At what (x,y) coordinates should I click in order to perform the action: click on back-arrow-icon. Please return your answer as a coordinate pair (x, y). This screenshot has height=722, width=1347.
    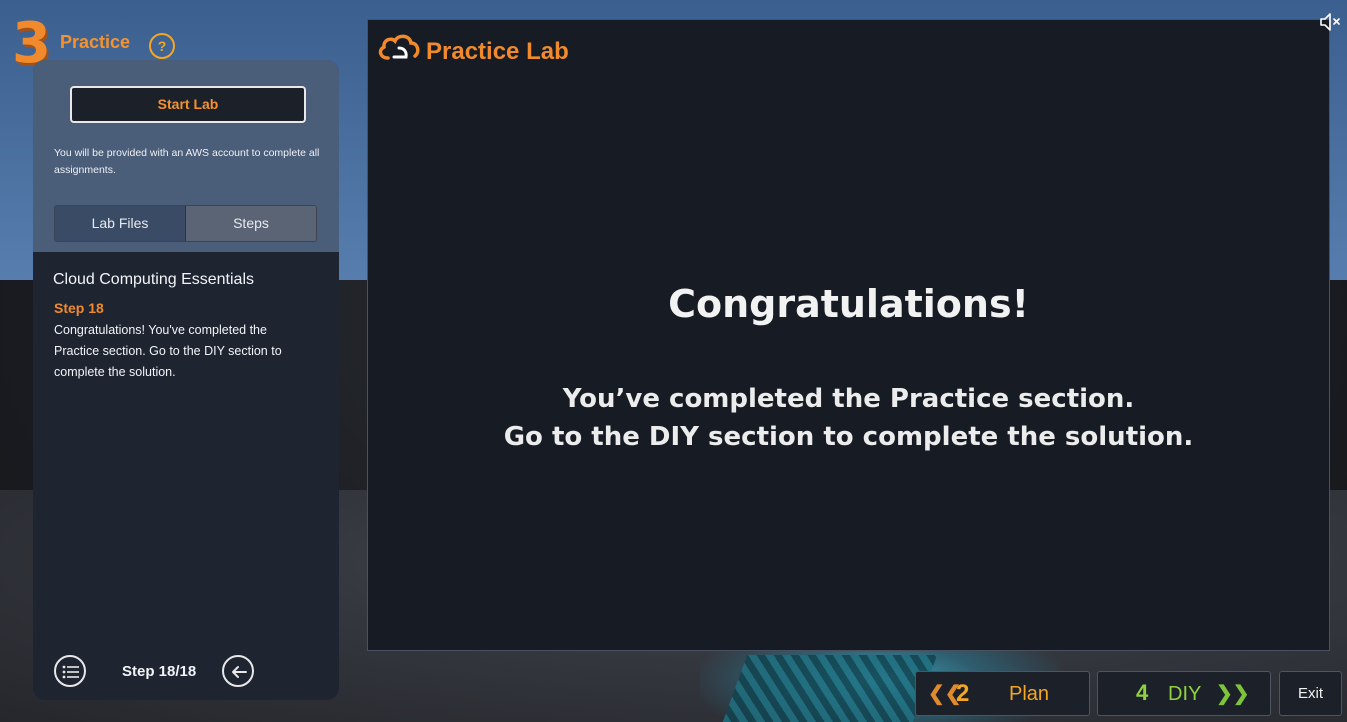
    Looking at the image, I should click on (238, 671).